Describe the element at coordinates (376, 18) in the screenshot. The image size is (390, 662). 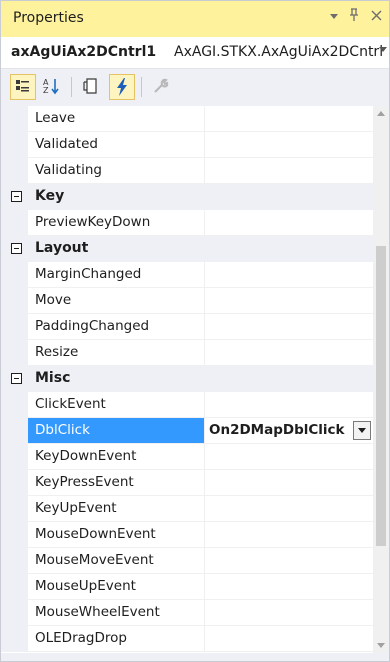
I see `close-icon` at that location.